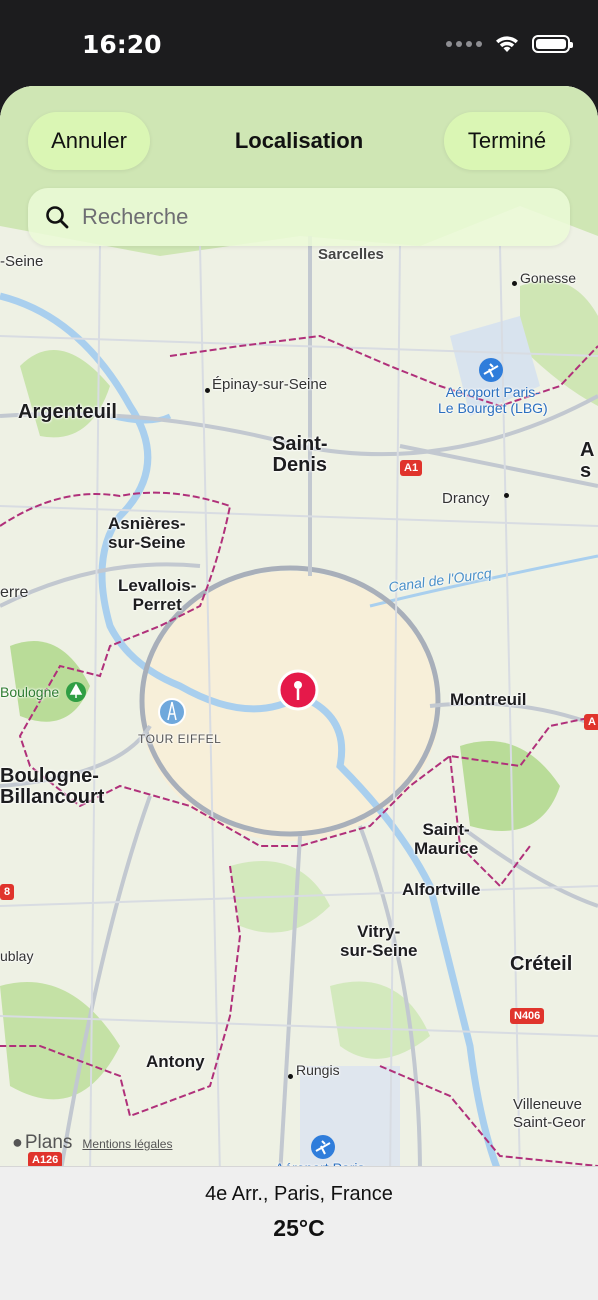  I want to click on map-label-tour-eiffel: TOUR EIFFEL, so click(180, 739).